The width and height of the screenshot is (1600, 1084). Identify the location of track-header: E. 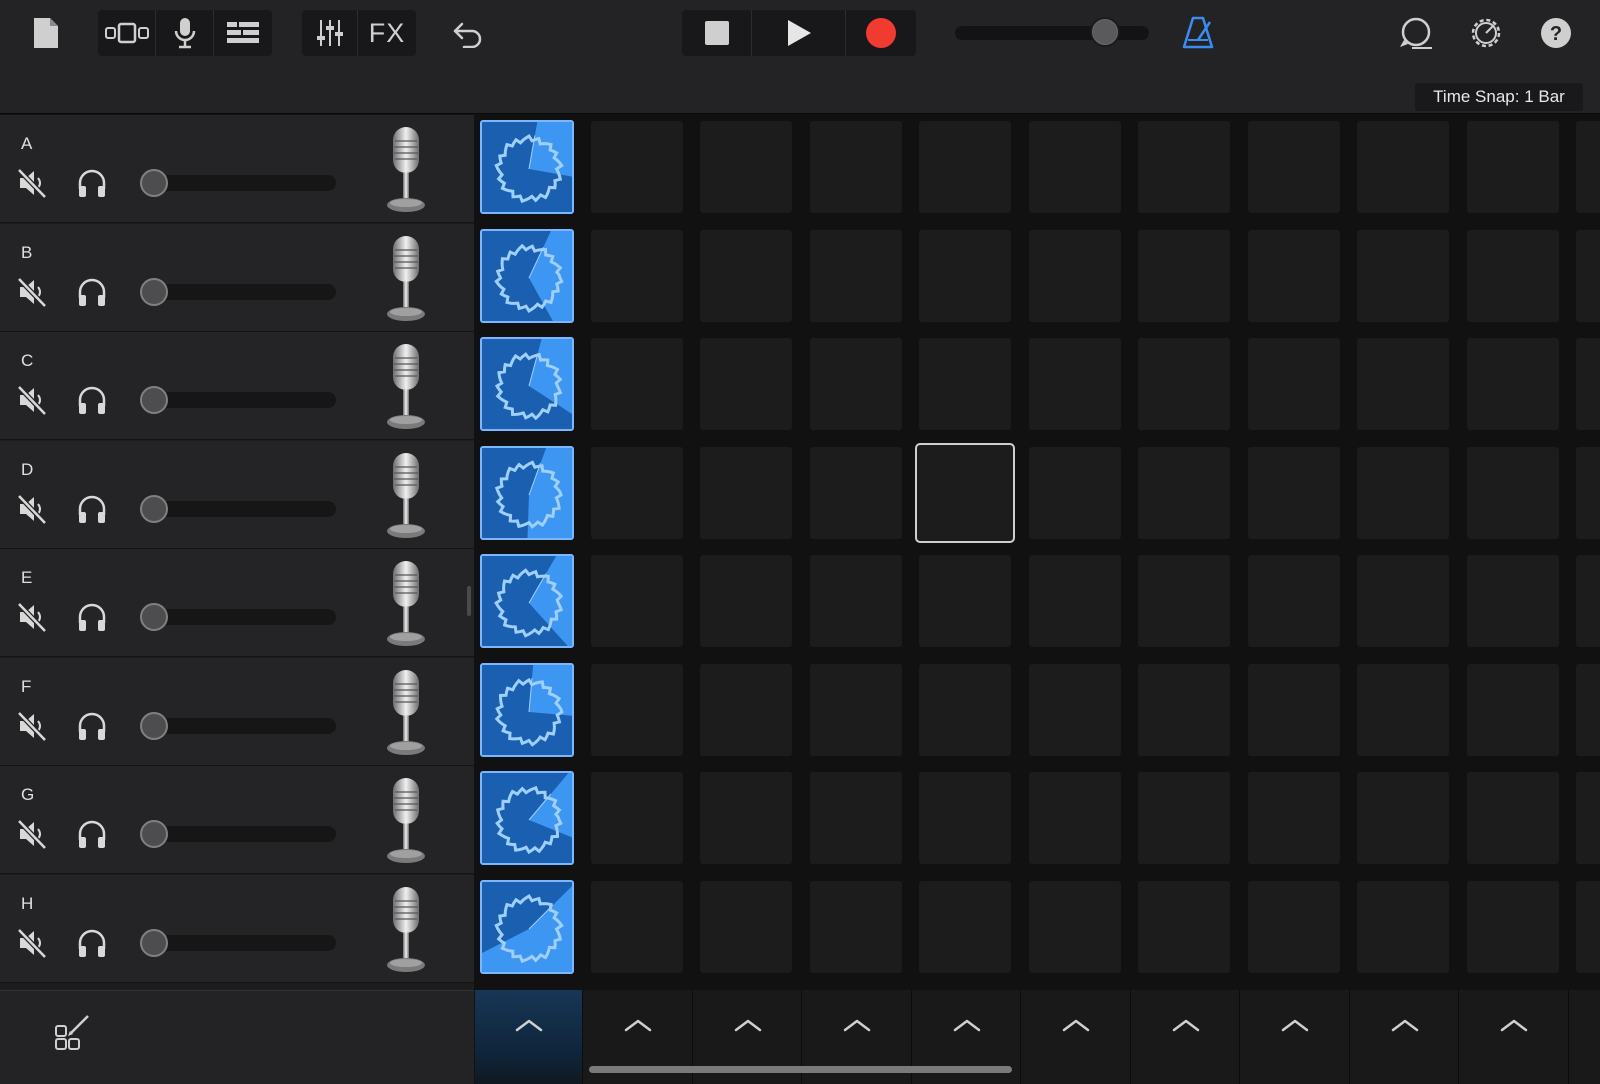
(237, 603).